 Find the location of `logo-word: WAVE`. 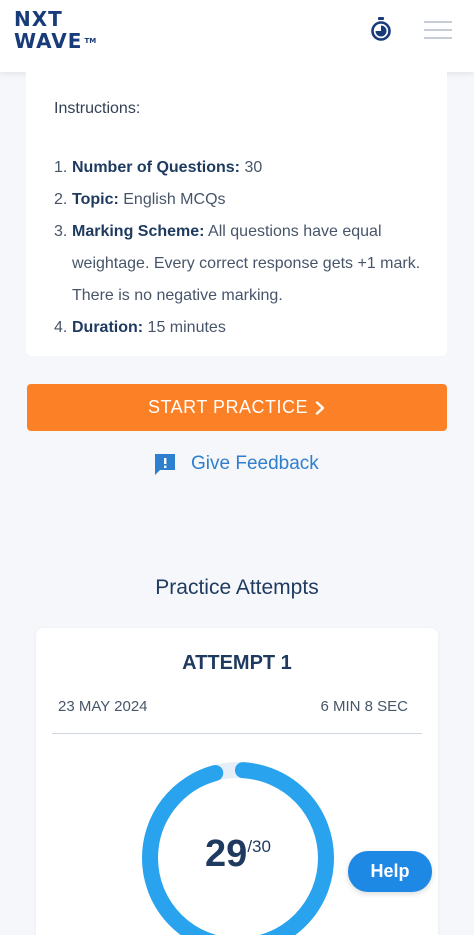

logo-word: WAVE is located at coordinates (48, 41).